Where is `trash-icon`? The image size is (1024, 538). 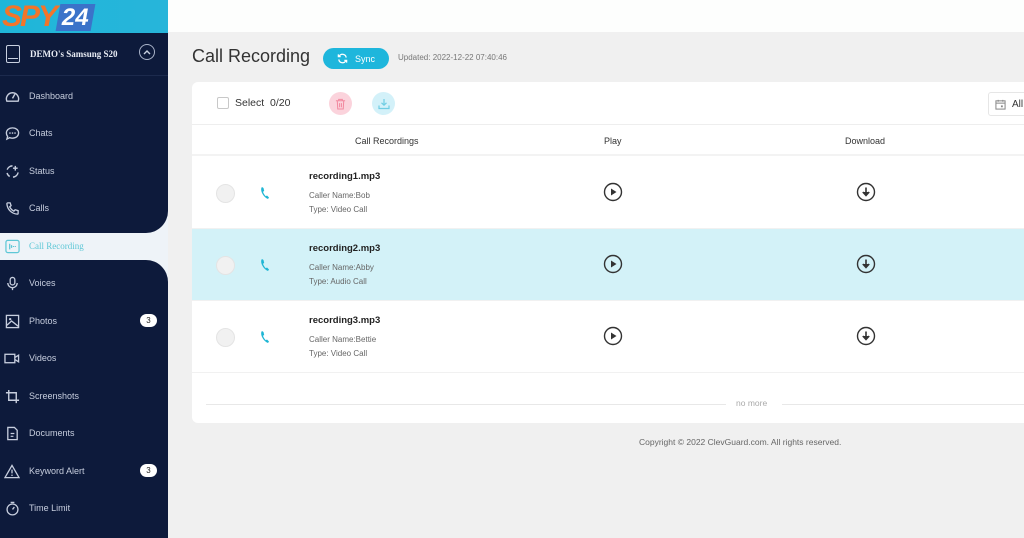 trash-icon is located at coordinates (340, 104).